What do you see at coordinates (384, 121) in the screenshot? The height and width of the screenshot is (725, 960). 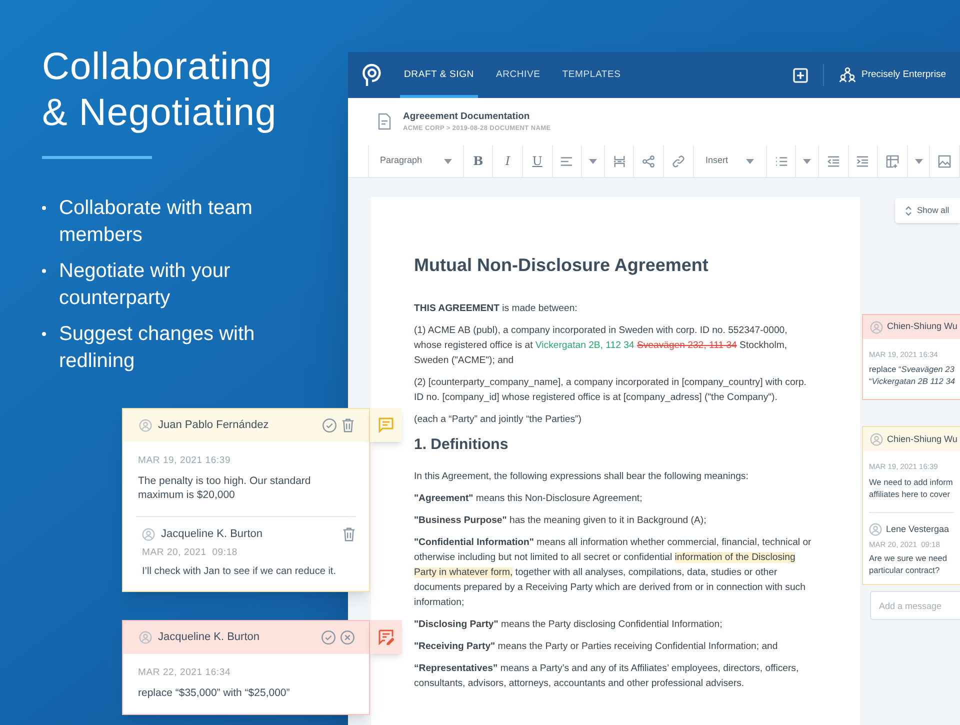 I see `document-icon` at bounding box center [384, 121].